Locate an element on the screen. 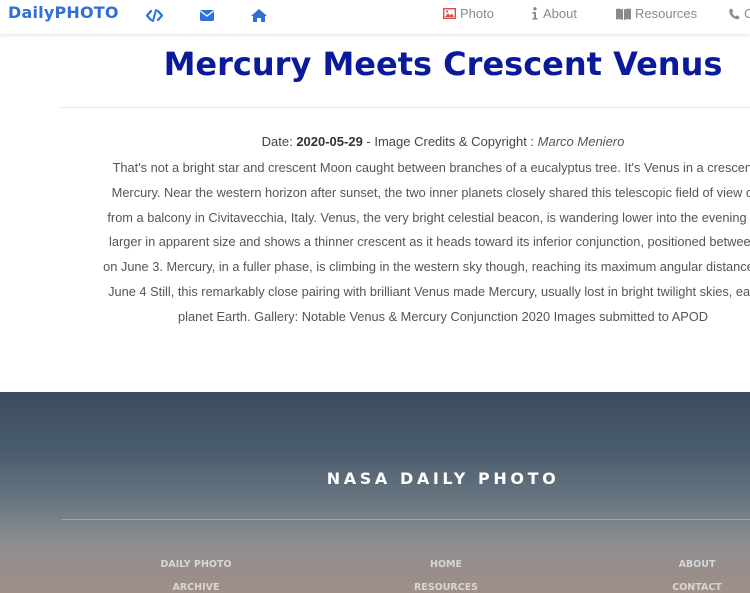  footer-link-contact: CONTACT is located at coordinates (697, 587).